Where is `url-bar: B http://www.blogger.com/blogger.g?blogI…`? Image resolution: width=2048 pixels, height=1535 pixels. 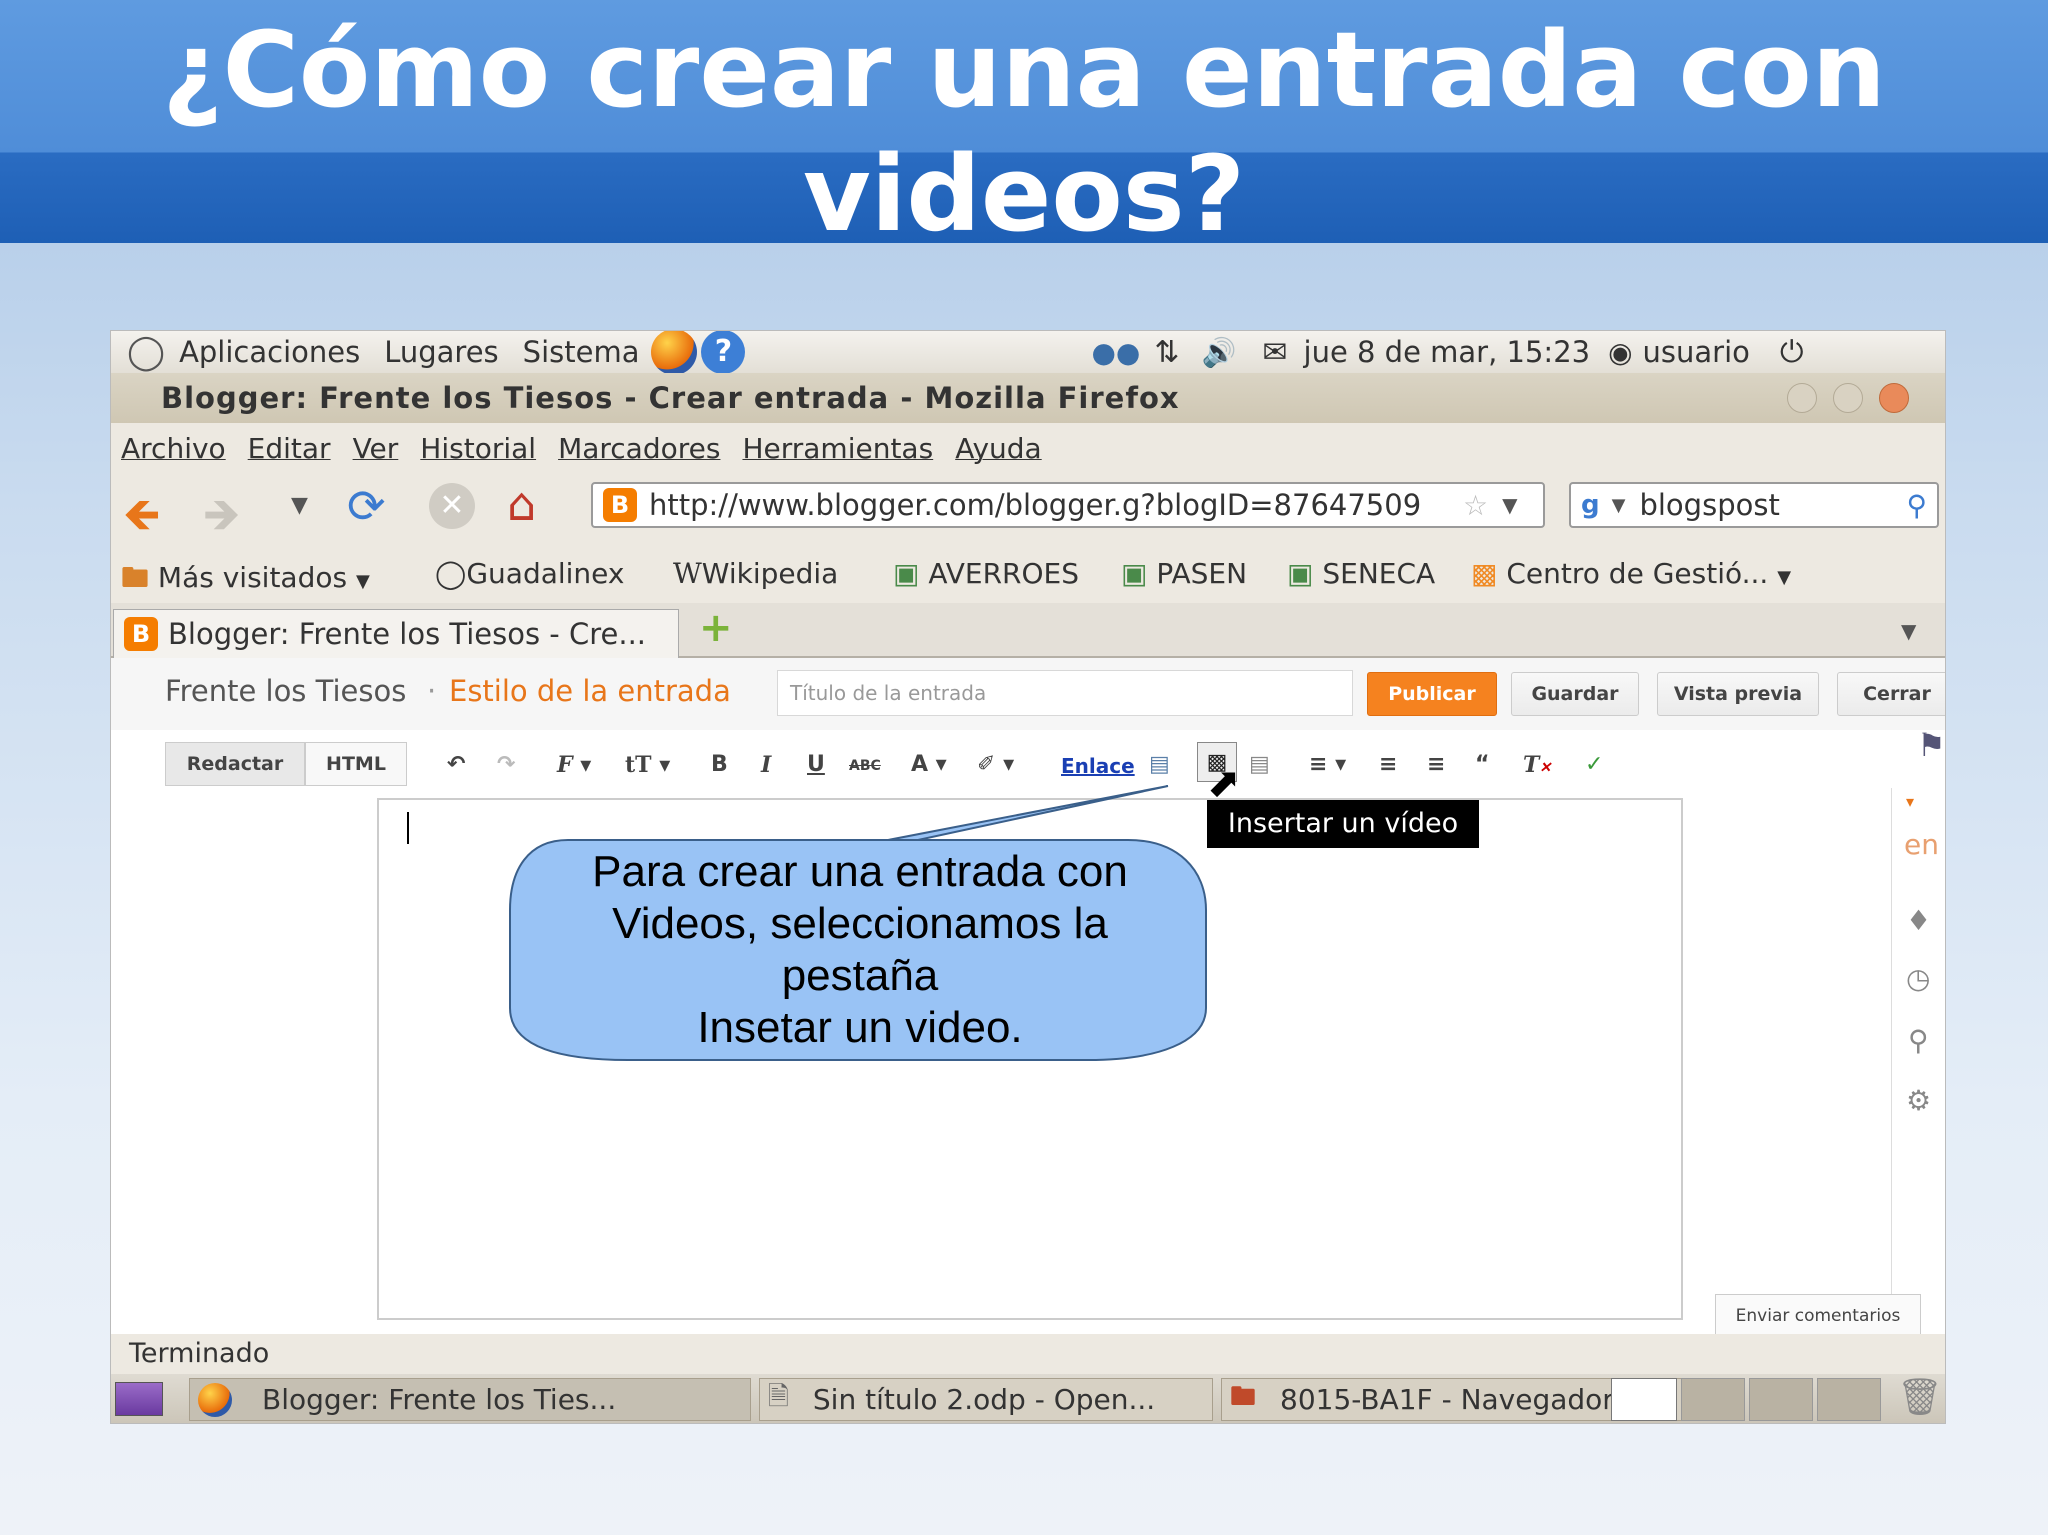
url-bar: B http://www.blogger.com/blogger.g?blogI… is located at coordinates (1068, 505).